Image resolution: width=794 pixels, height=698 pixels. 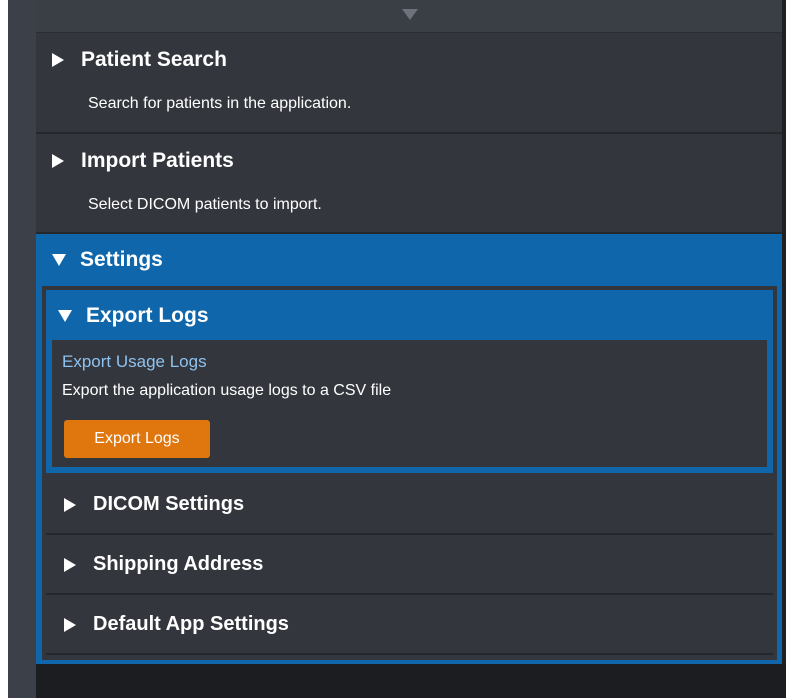 I want to click on settings-item-header: Default App Settings, so click(x=176, y=624).